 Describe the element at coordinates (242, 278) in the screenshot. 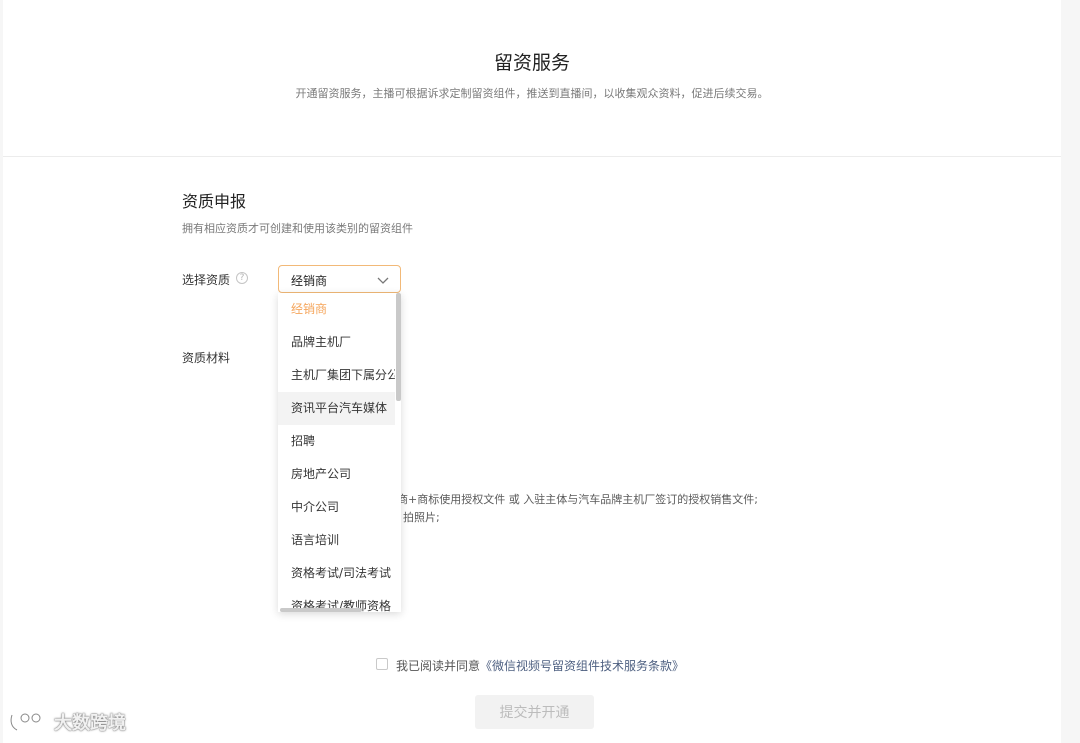

I see `help-icon: ?` at that location.